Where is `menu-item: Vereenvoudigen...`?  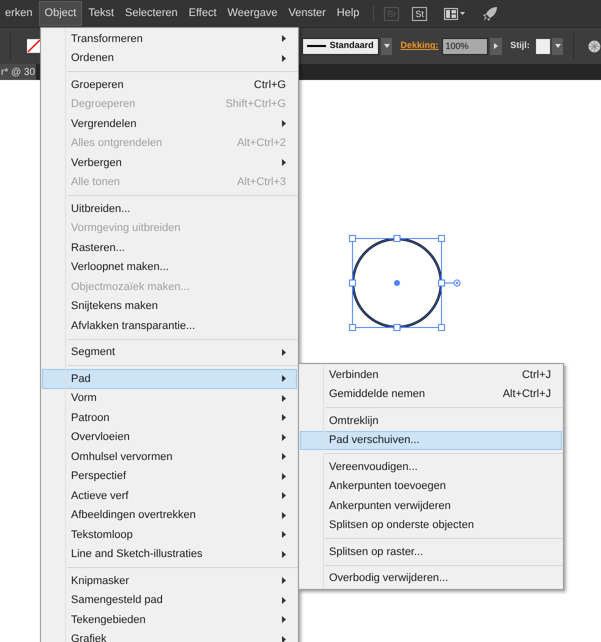
menu-item: Vereenvoudigen... is located at coordinates (431, 466).